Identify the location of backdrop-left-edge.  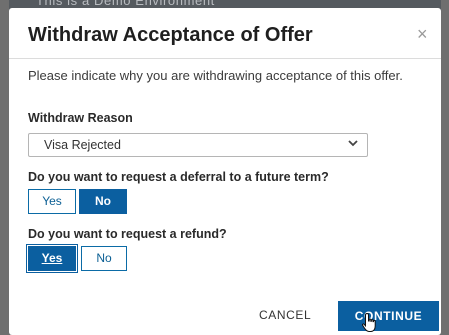
(4, 167).